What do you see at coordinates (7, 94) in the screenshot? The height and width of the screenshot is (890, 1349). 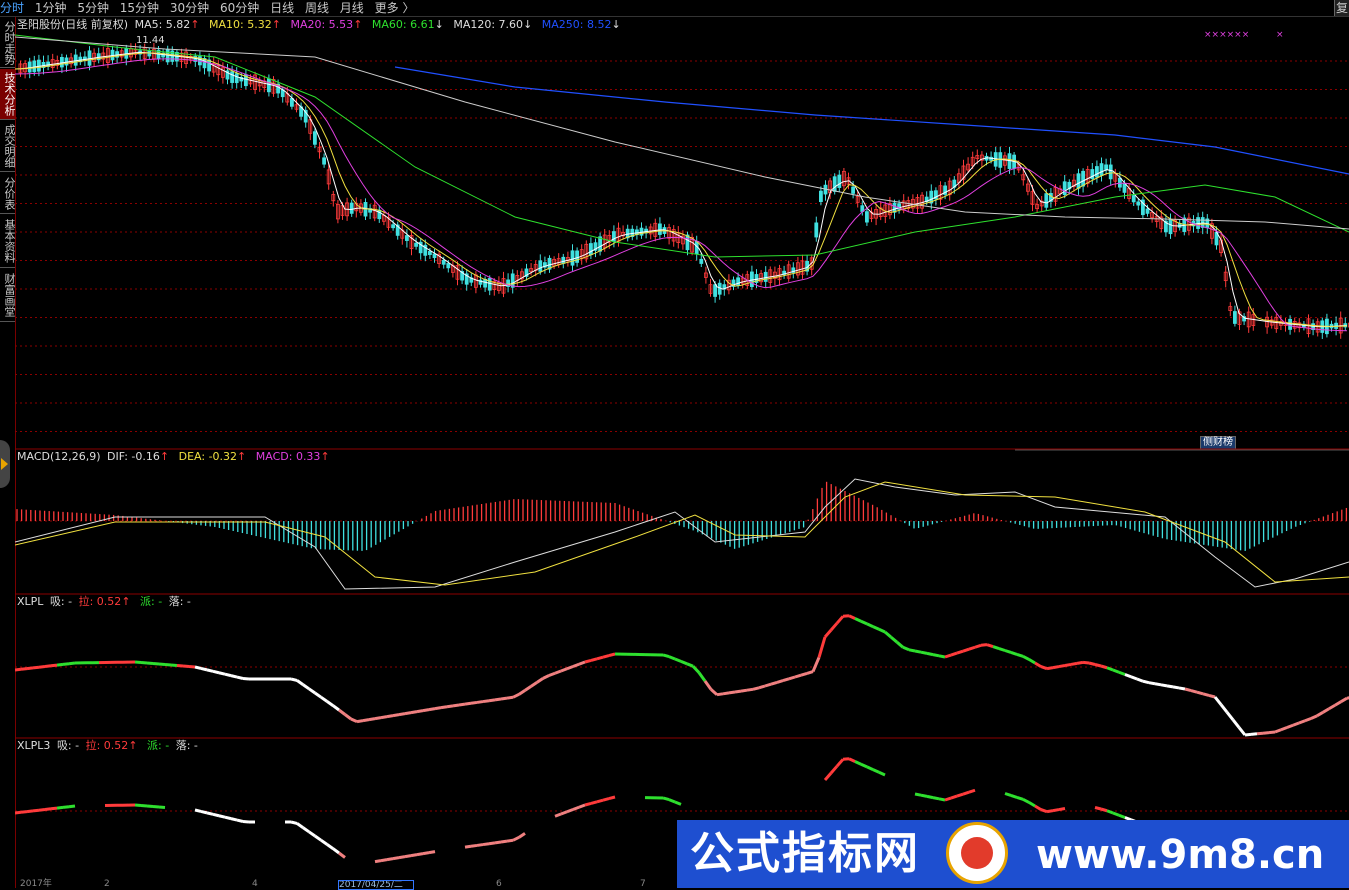 I see `sidebar-tab-technical: 技术分析` at bounding box center [7, 94].